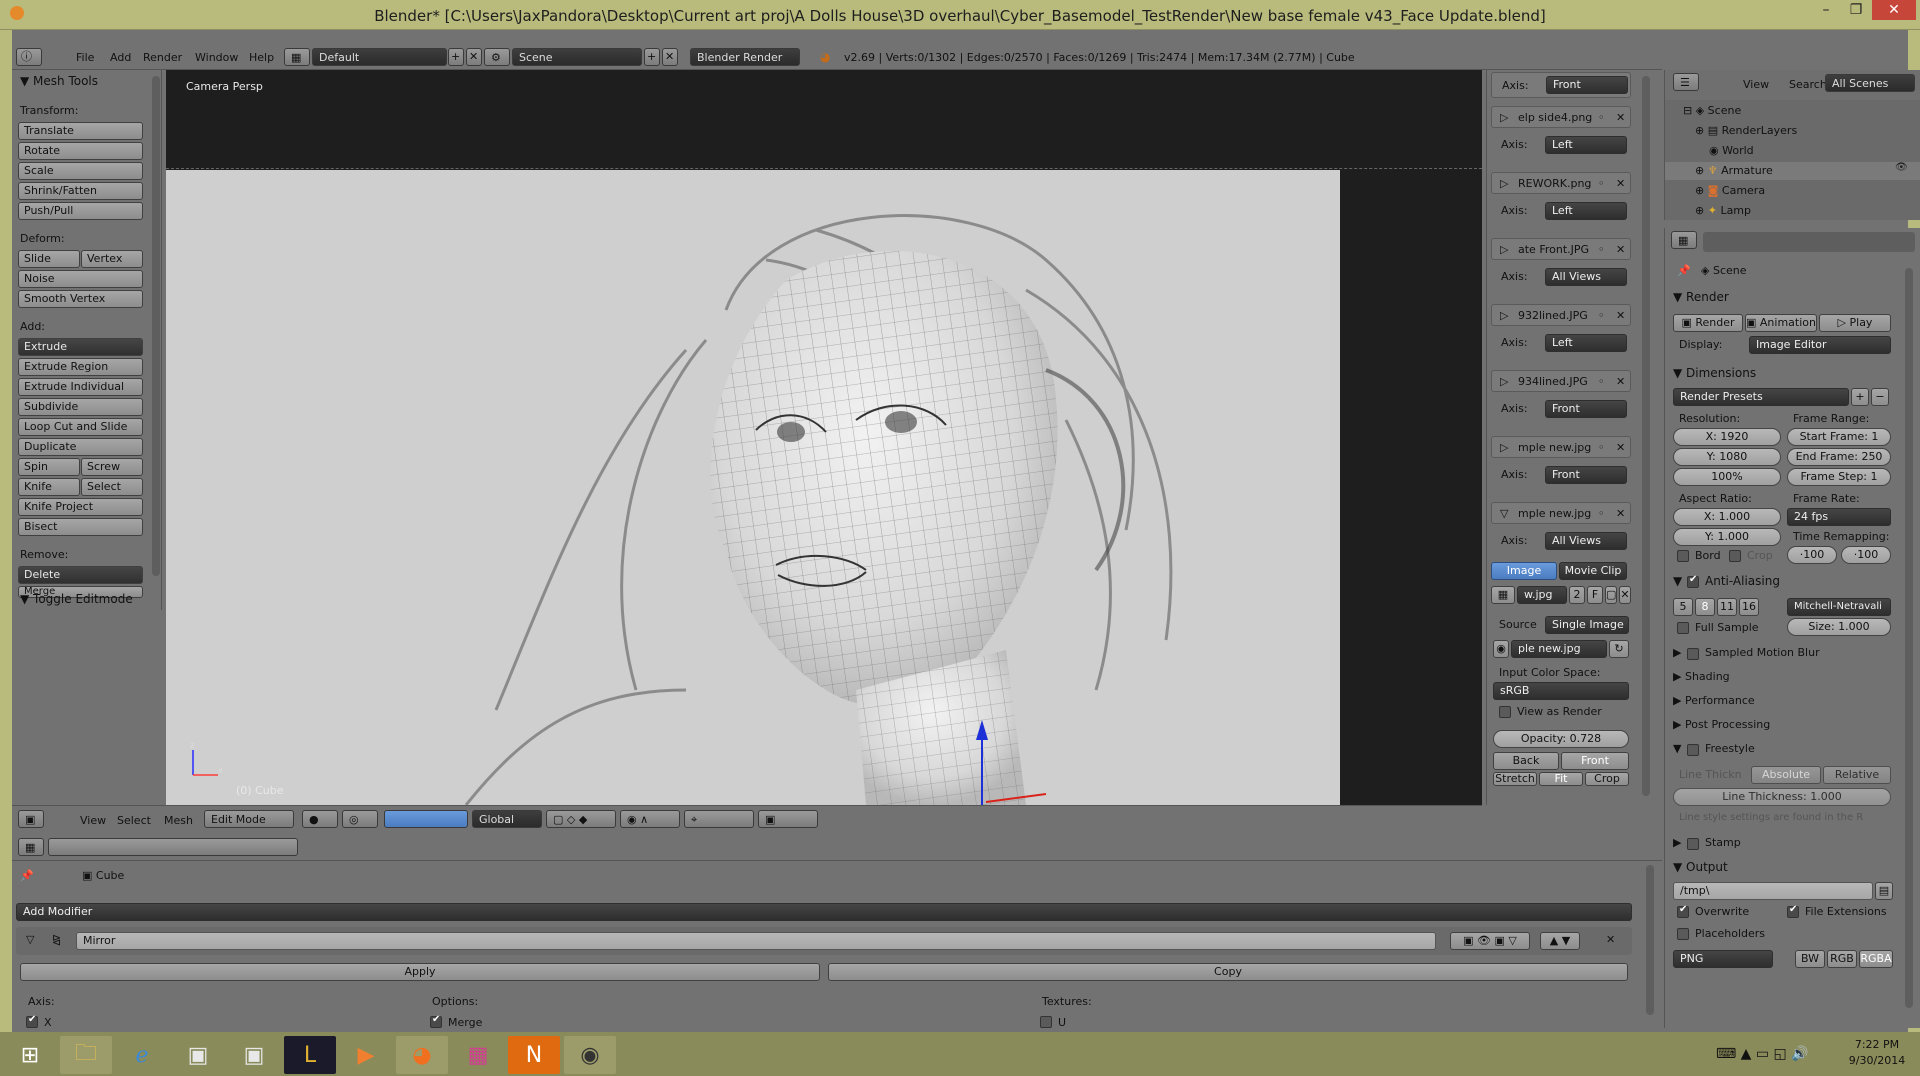  Describe the element at coordinates (80, 279) in the screenshot. I see `noise-button: Noise` at that location.